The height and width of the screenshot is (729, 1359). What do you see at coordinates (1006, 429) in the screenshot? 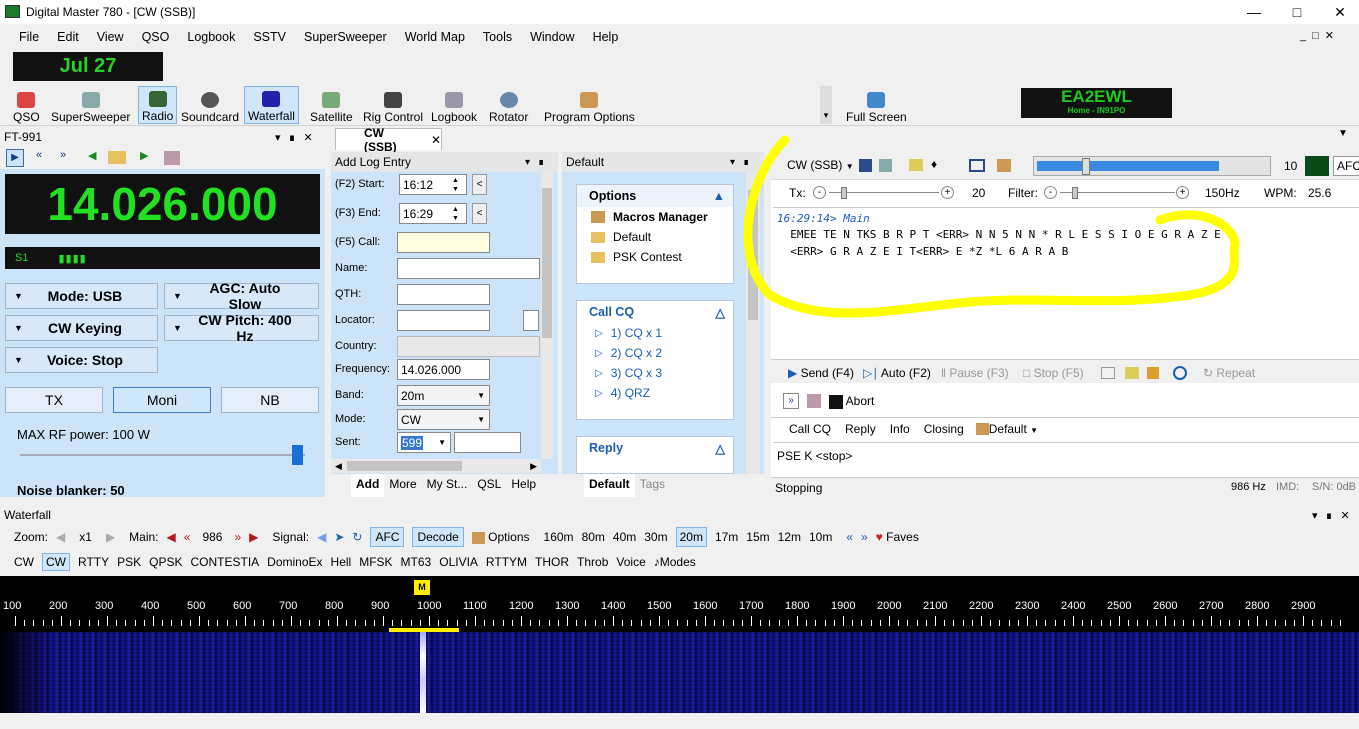
I see `macro-default-dropdown: Default ▼` at bounding box center [1006, 429].